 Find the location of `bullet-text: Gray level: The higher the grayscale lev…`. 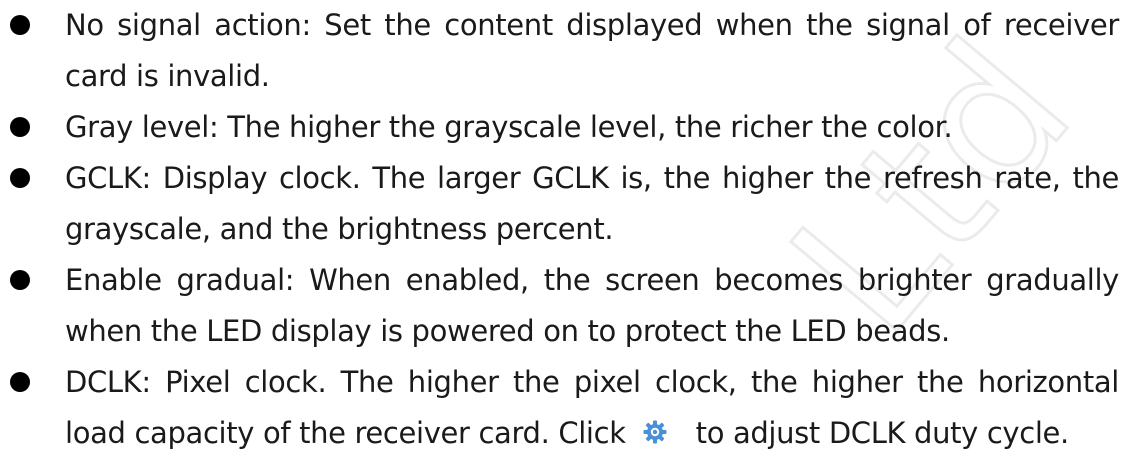

bullet-text: Gray level: The higher the grayscale lev… is located at coordinates (509, 127).